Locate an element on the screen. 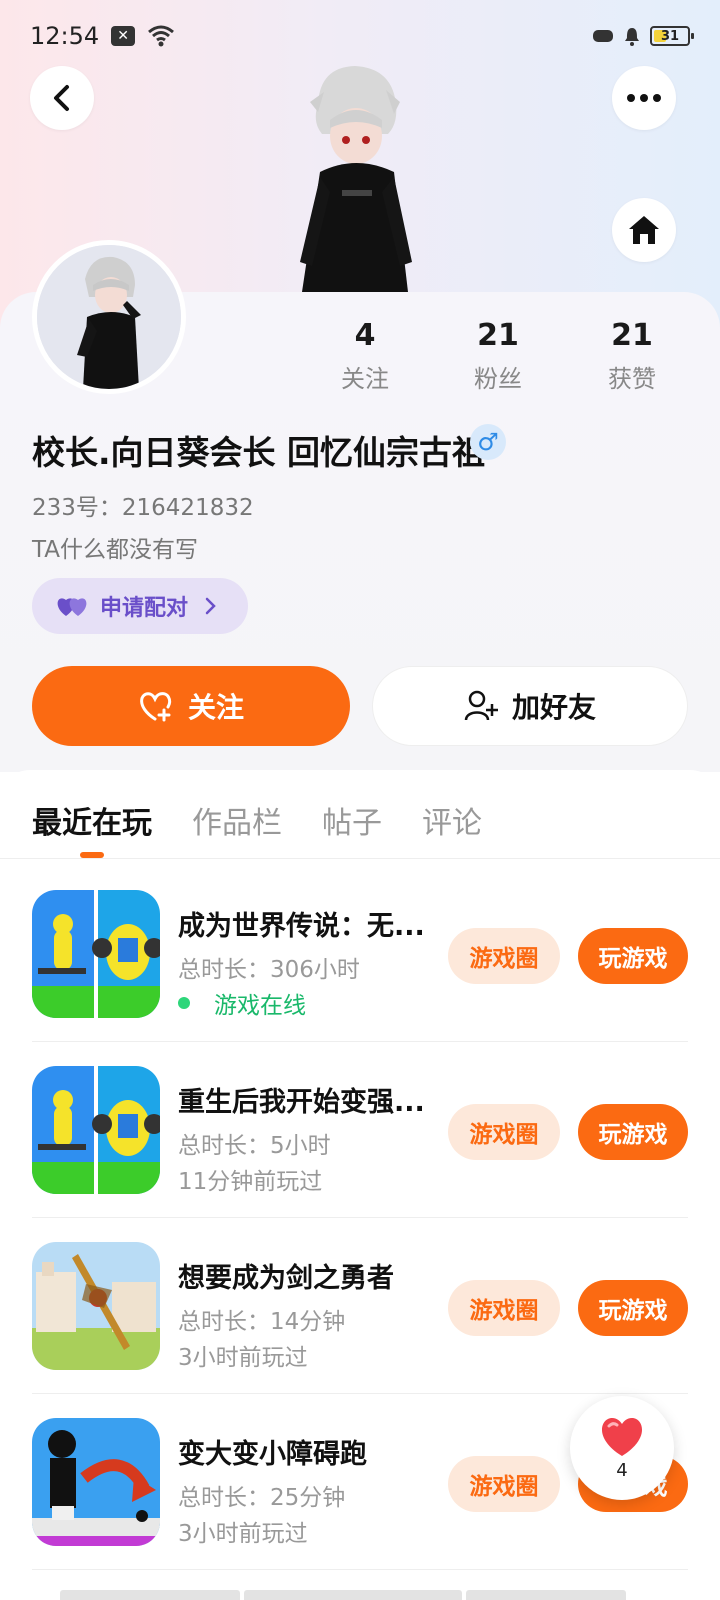  home-icon is located at coordinates (644, 230).